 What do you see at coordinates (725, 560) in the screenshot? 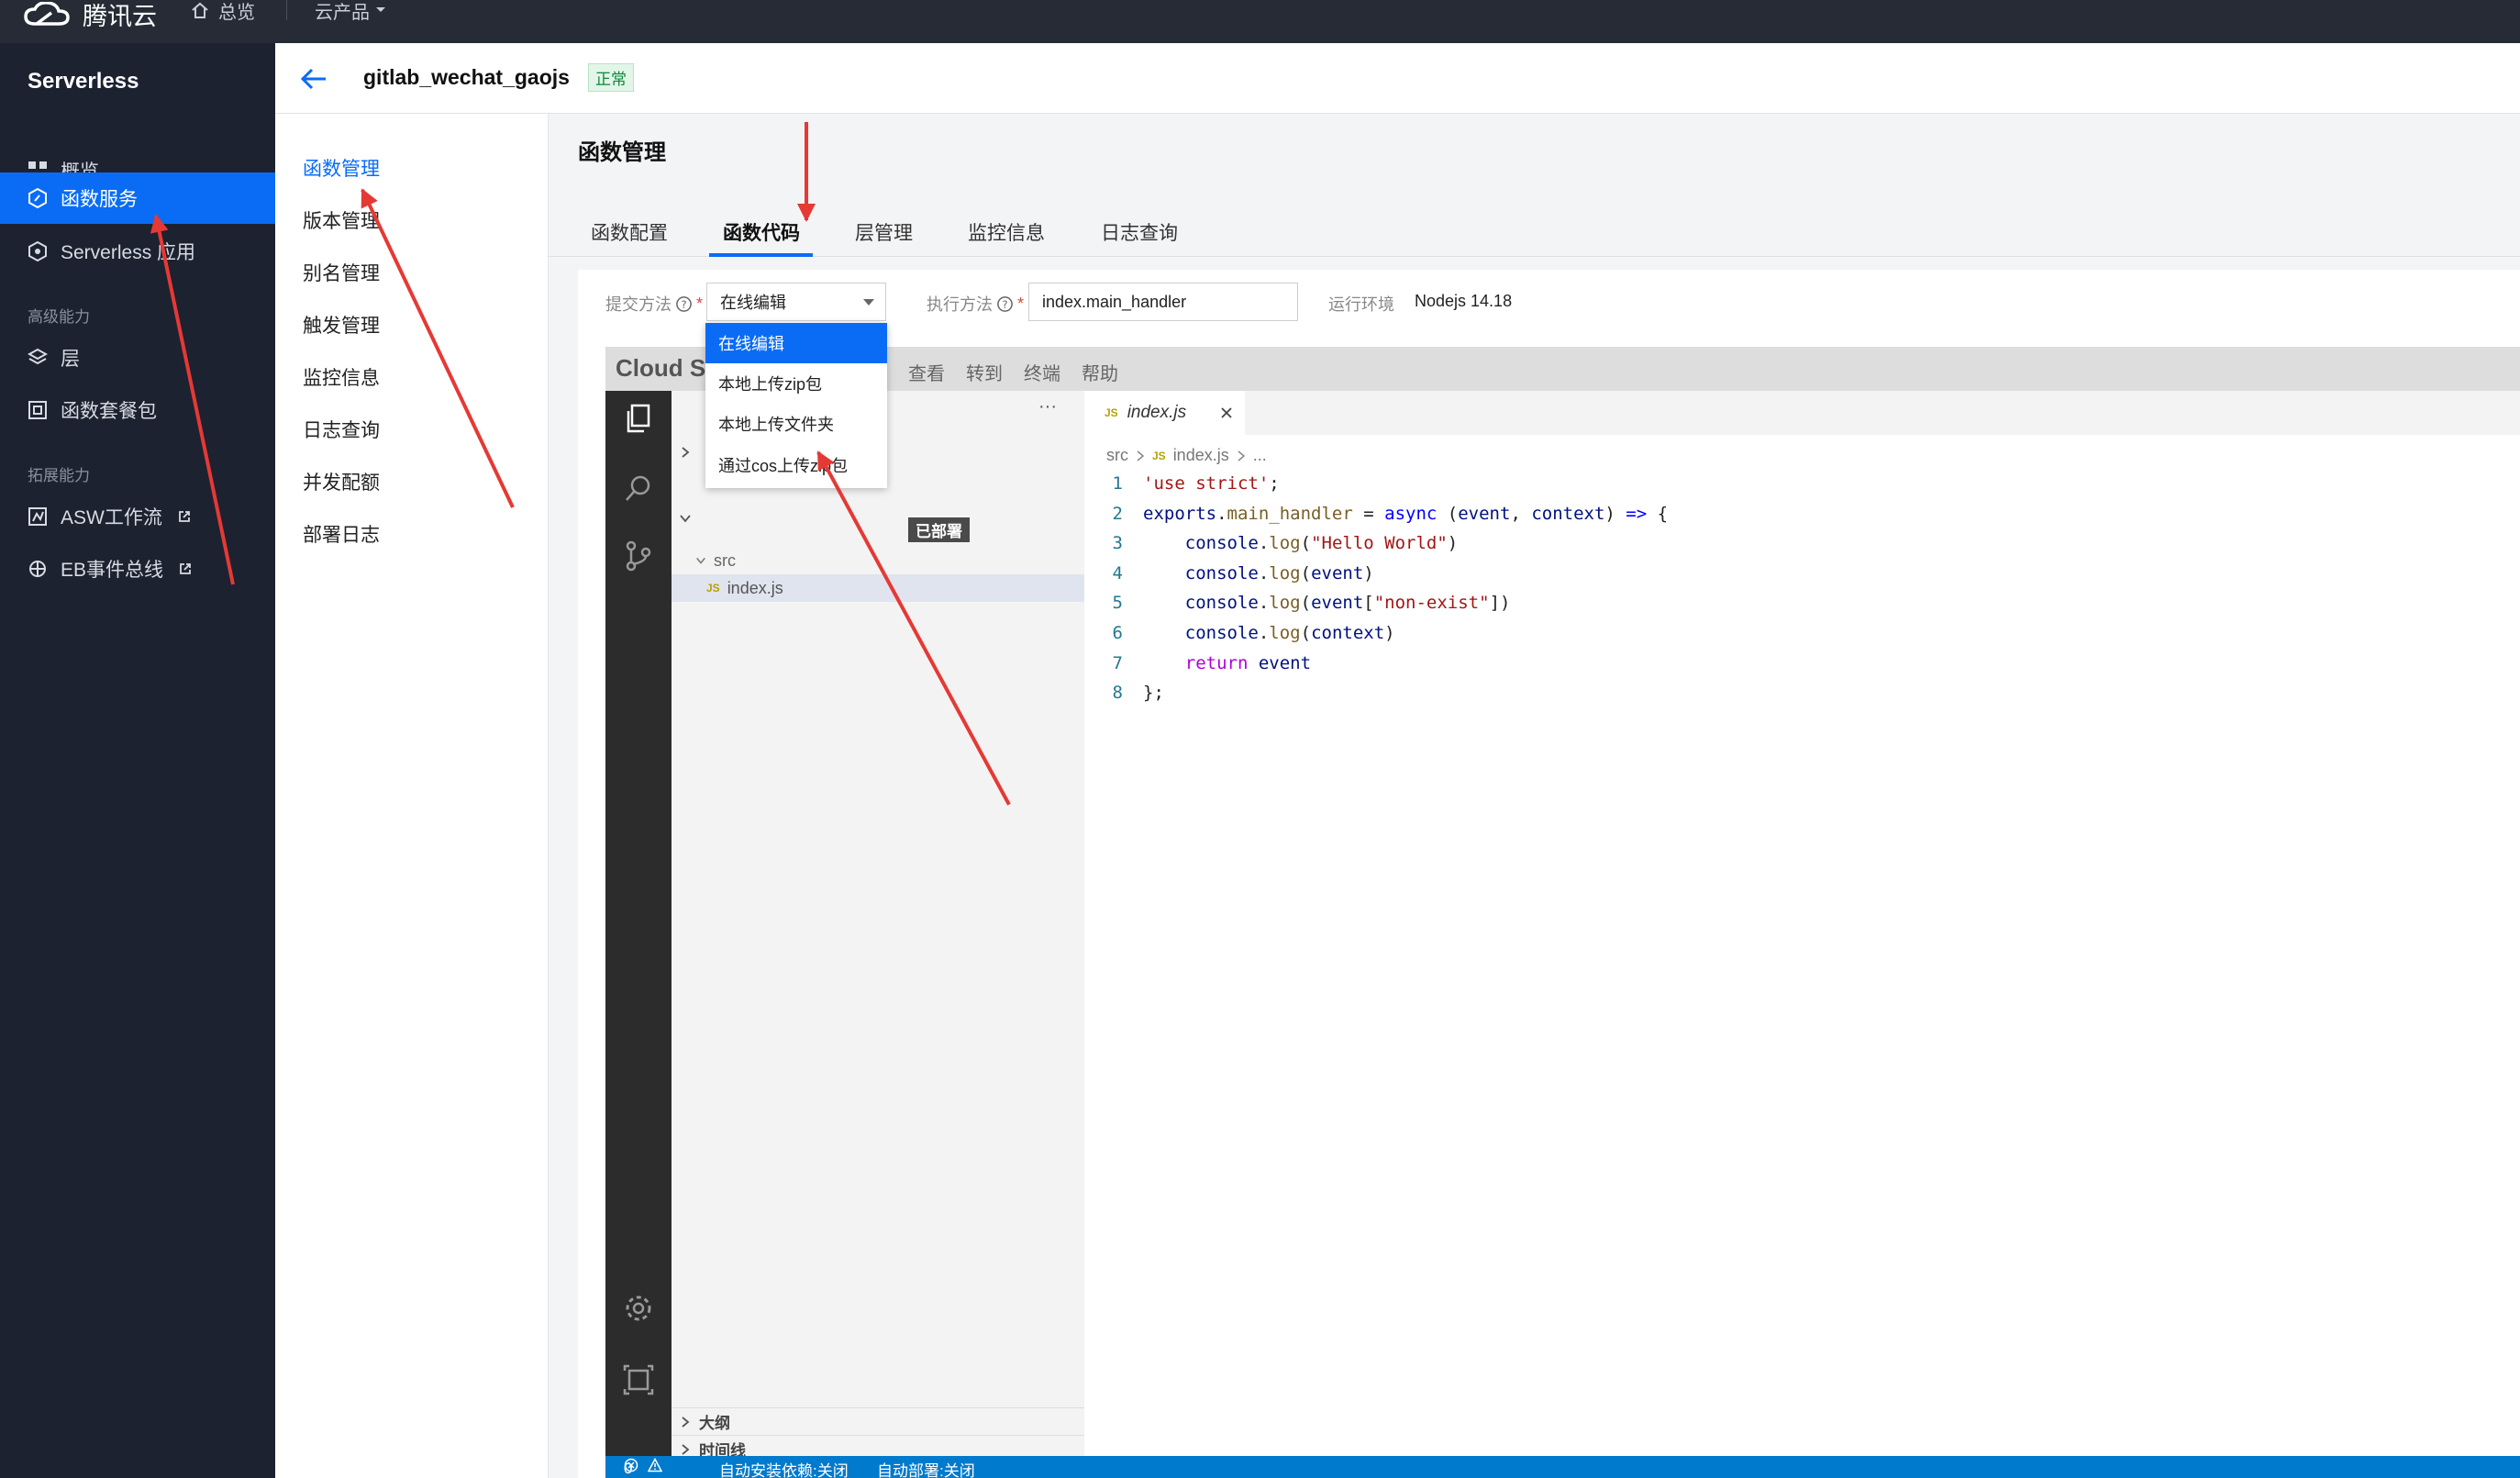
I see `folder-name: src` at bounding box center [725, 560].